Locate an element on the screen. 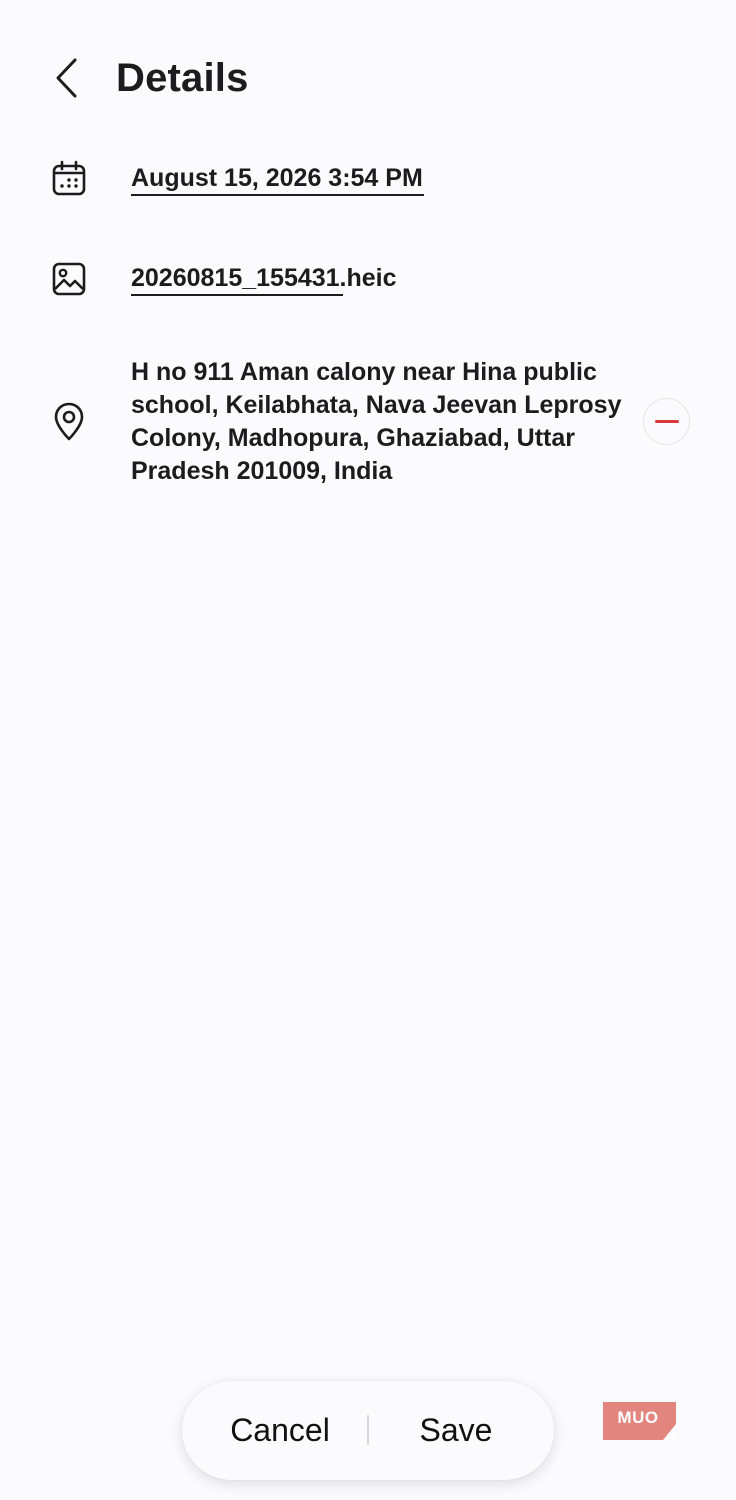 Image resolution: width=736 pixels, height=1500 pixels. chevron-left-icon is located at coordinates (66, 78).